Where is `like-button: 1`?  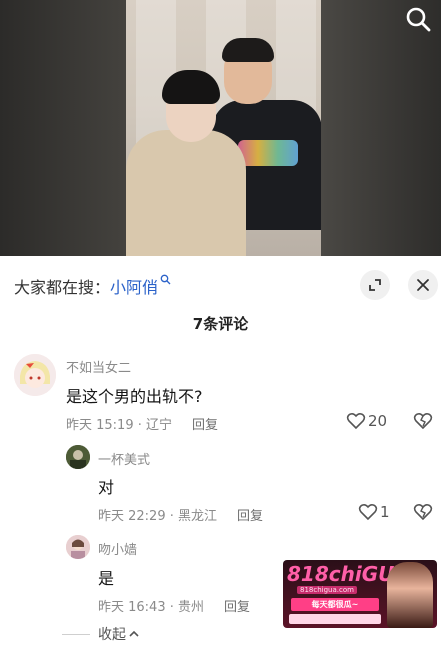
like-button: 1 is located at coordinates (374, 512).